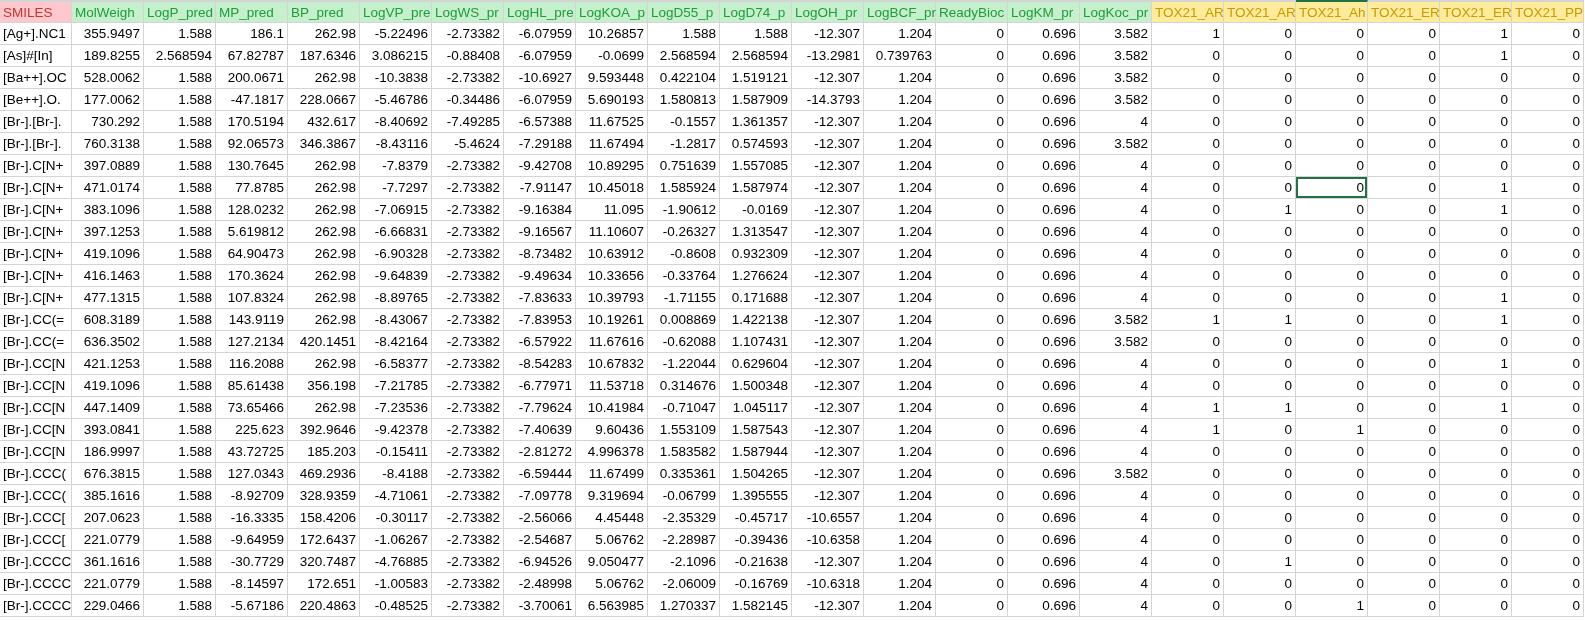 The height and width of the screenshot is (620, 1585). I want to click on table-cell: [Br-].CC[N, so click(36, 430).